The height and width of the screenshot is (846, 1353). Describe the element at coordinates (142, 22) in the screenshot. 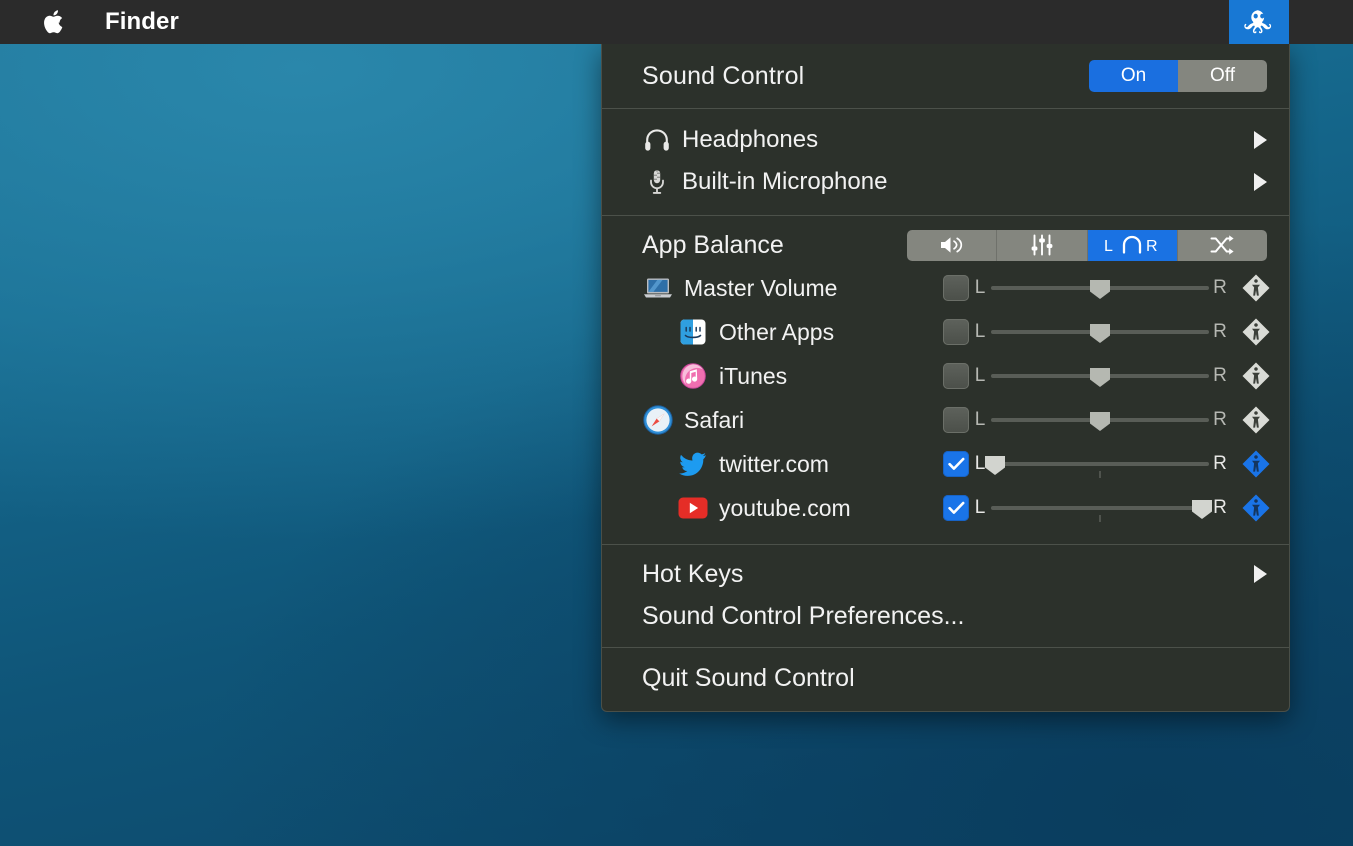

I see `menubar-app-name: Finder` at that location.